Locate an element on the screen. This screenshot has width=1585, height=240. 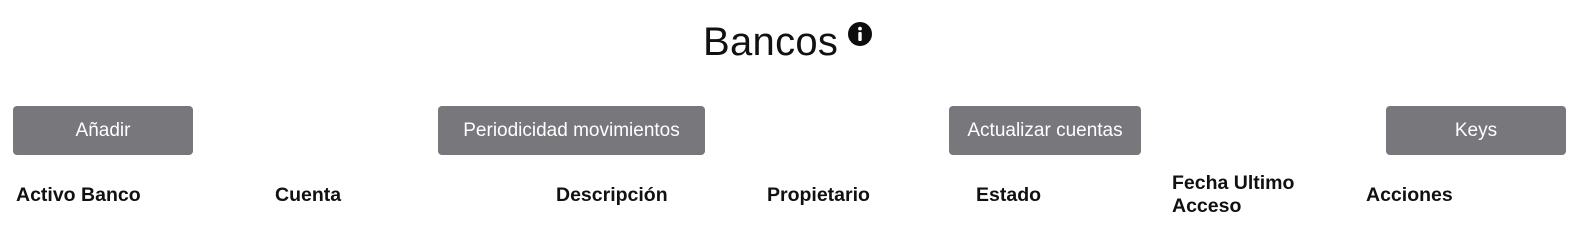
add-button: Añadir is located at coordinates (103, 130).